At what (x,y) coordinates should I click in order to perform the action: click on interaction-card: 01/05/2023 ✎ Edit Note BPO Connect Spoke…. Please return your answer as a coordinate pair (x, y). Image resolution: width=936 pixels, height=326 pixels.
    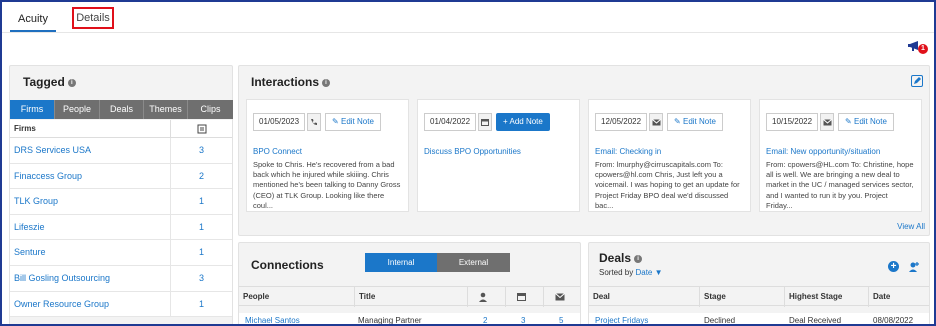
    Looking at the image, I should click on (327, 155).